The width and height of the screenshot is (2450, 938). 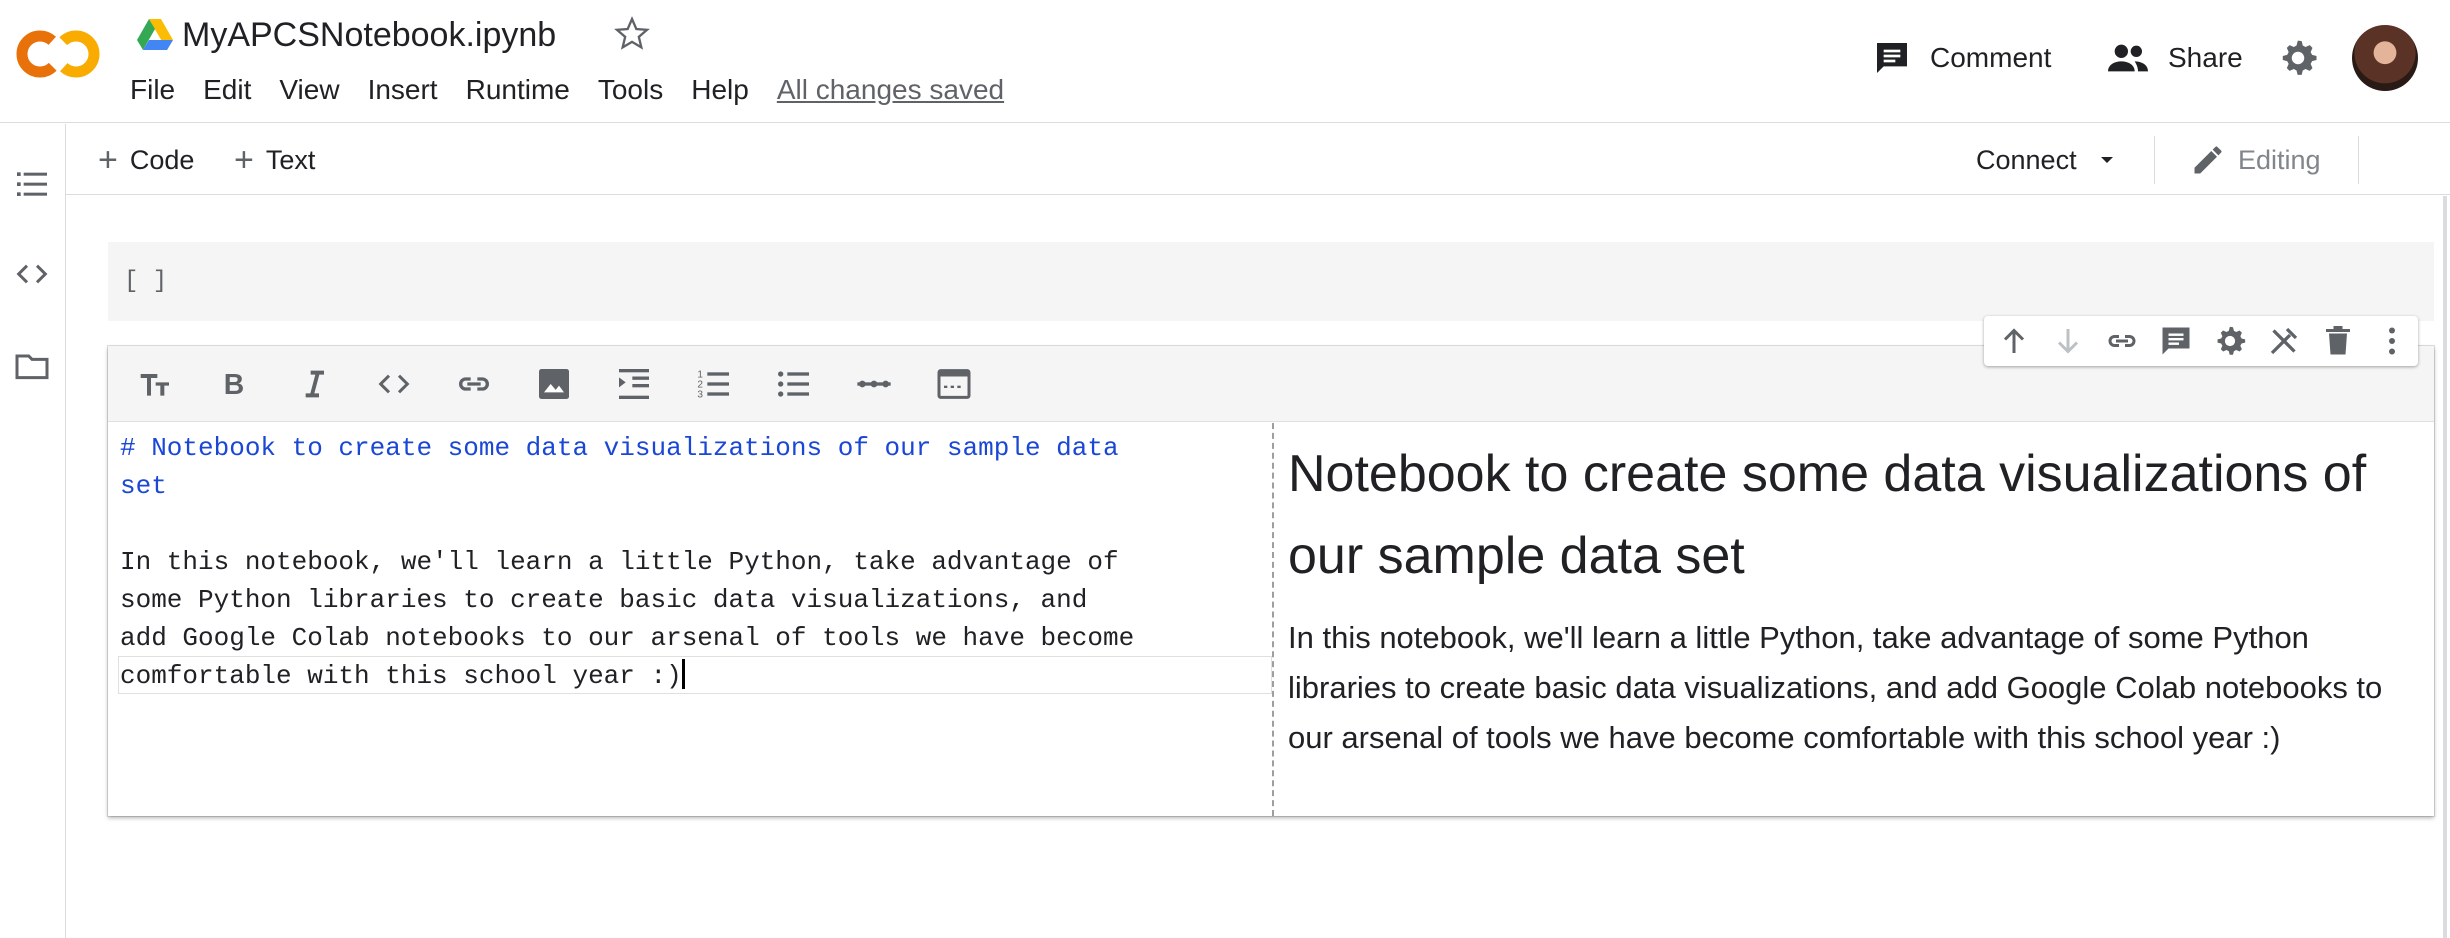 I want to click on connect-label: Connect, so click(x=2026, y=159).